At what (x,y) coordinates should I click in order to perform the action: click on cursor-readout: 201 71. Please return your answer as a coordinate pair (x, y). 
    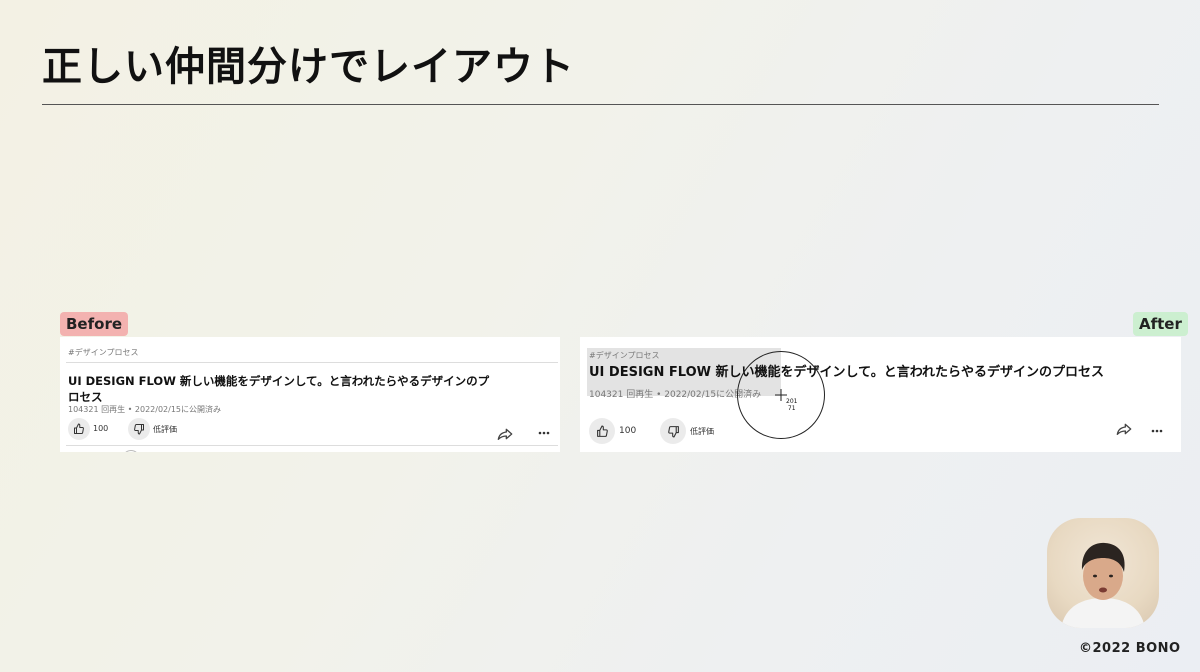
    Looking at the image, I should click on (791, 405).